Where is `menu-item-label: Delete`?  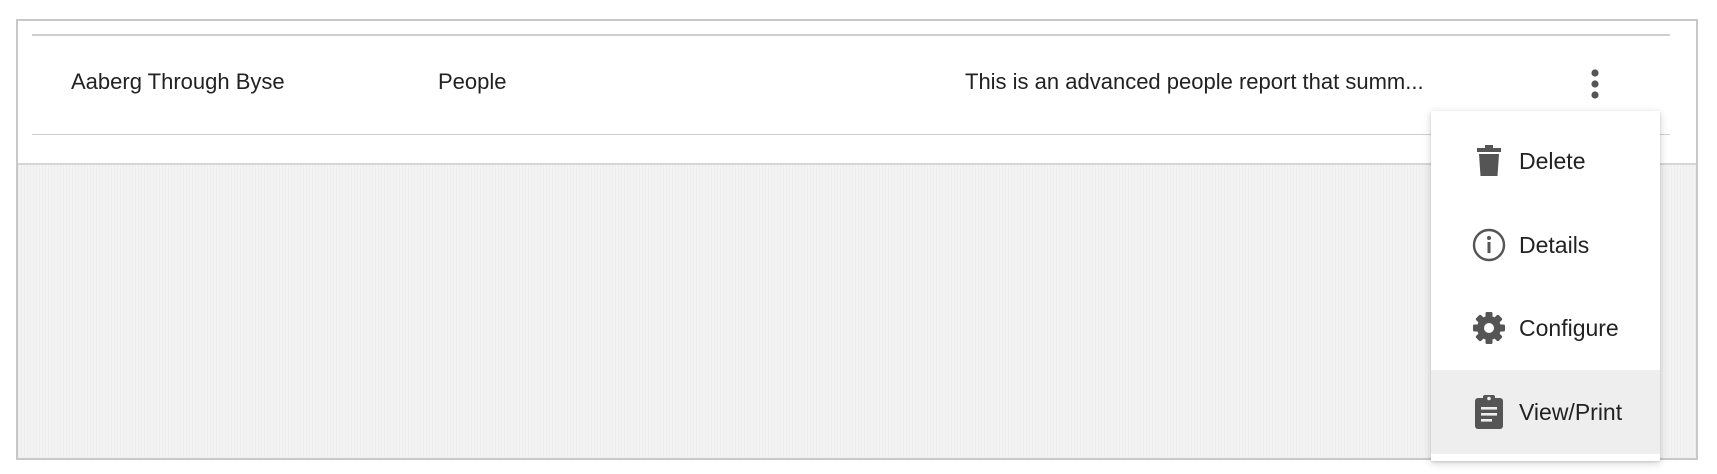 menu-item-label: Delete is located at coordinates (1552, 160).